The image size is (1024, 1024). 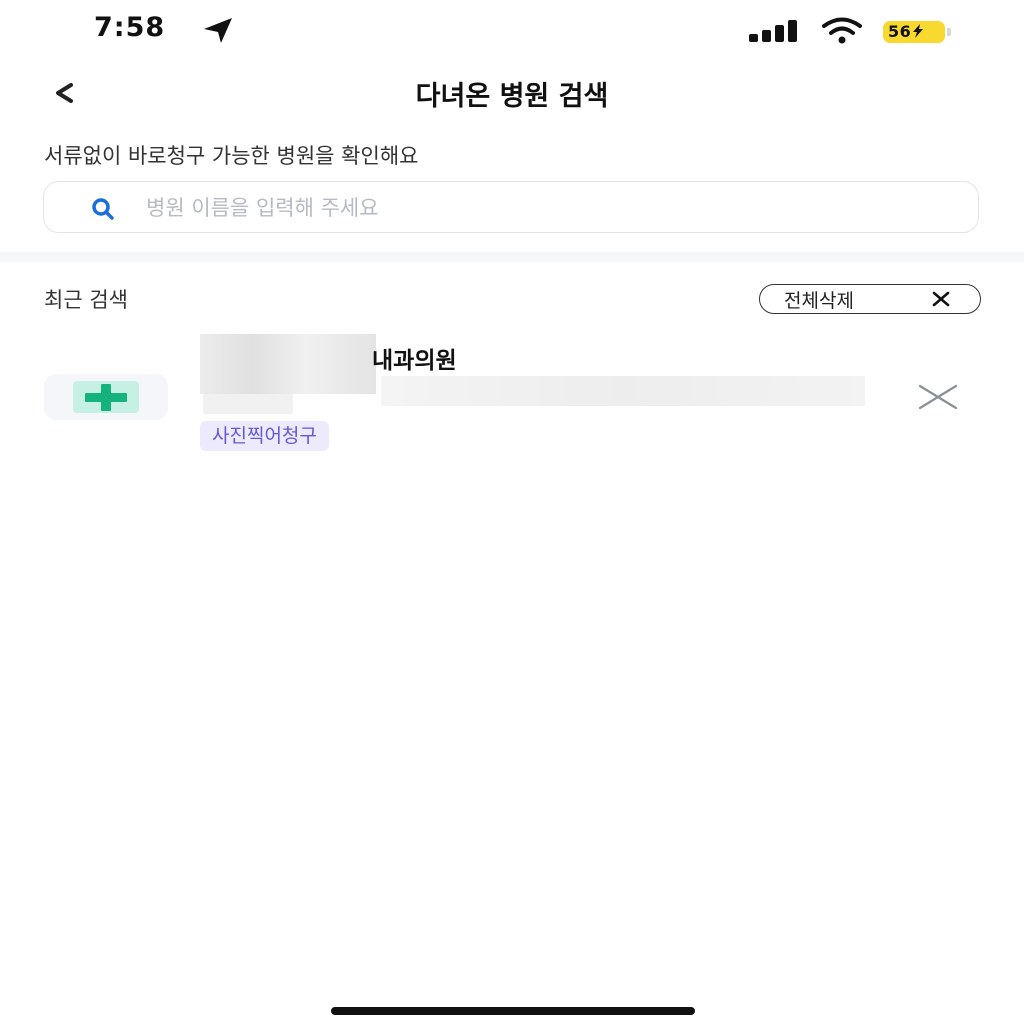 I want to click on status-bar: 7:58 56, so click(x=512, y=31).